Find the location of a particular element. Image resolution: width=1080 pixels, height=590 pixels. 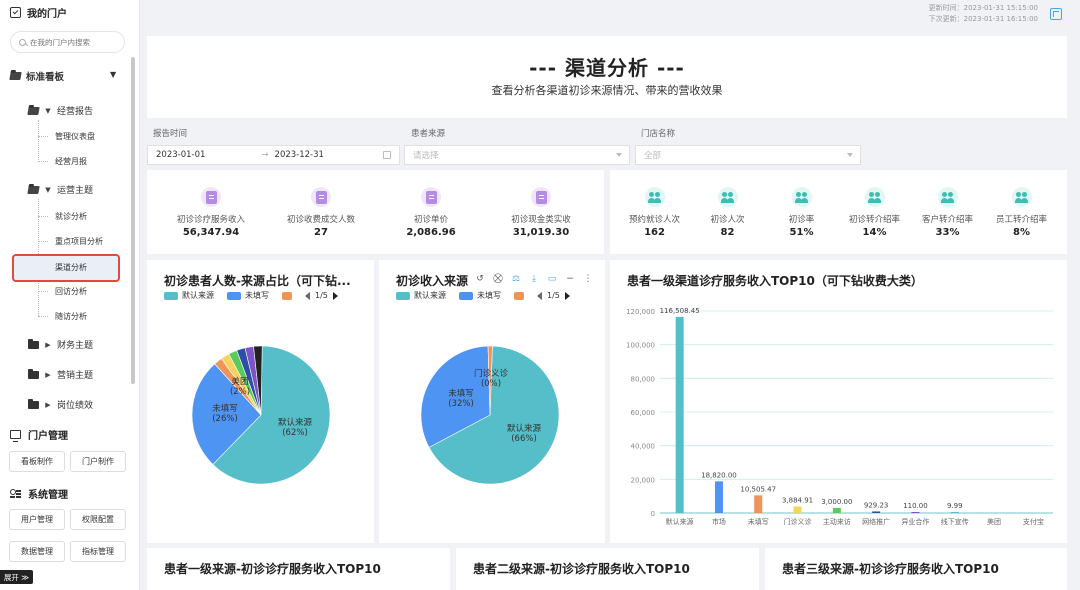

kpi-label: 初诊率 is located at coordinates (801, 220).